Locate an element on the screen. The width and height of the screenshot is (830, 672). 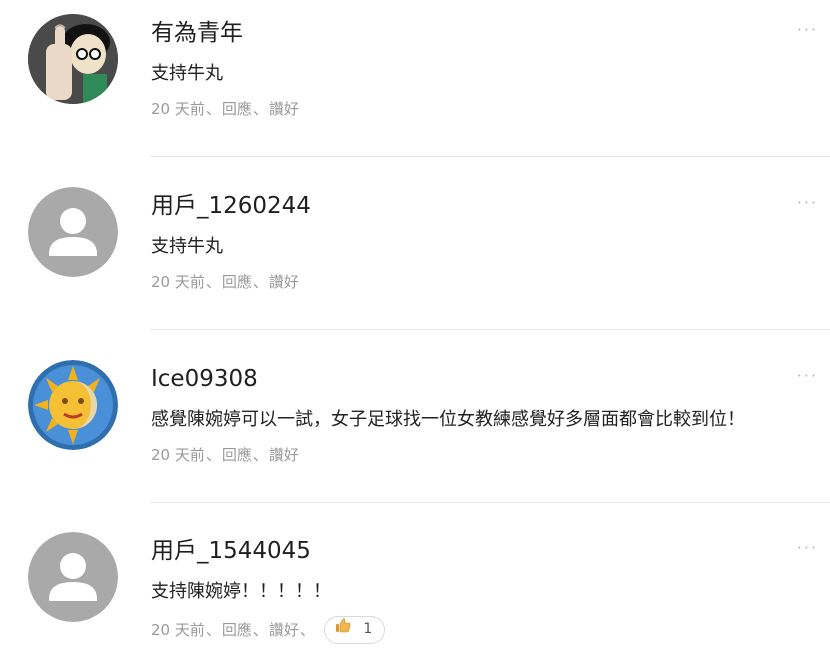
comment-meta: 20 天前 、 回應 、 讚好 、 1 is located at coordinates (268, 630).